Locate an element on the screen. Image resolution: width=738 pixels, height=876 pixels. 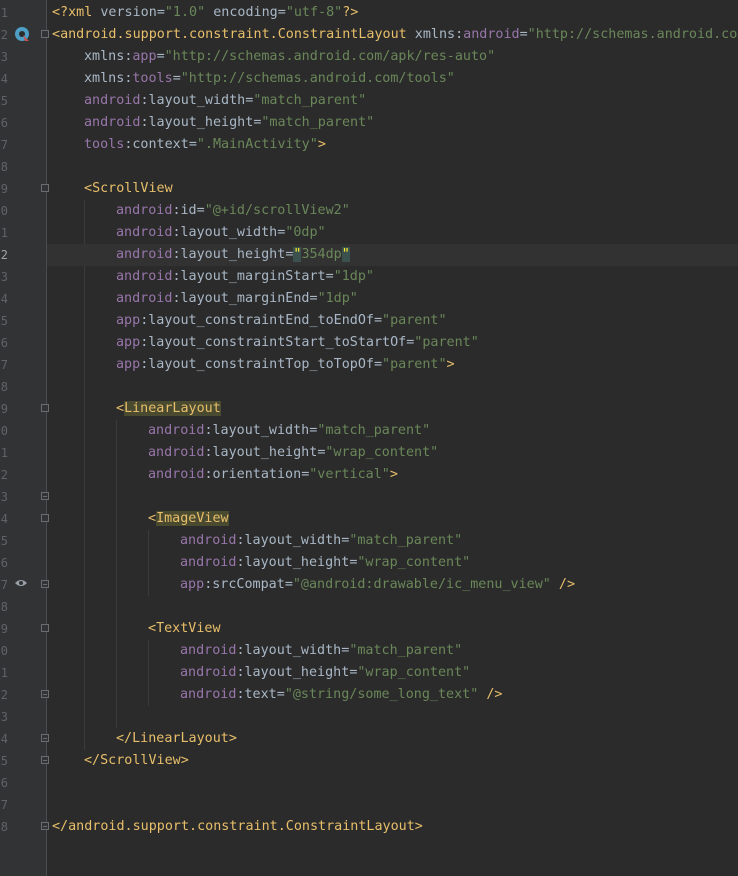
attr-value: "parent" is located at coordinates (414, 364).